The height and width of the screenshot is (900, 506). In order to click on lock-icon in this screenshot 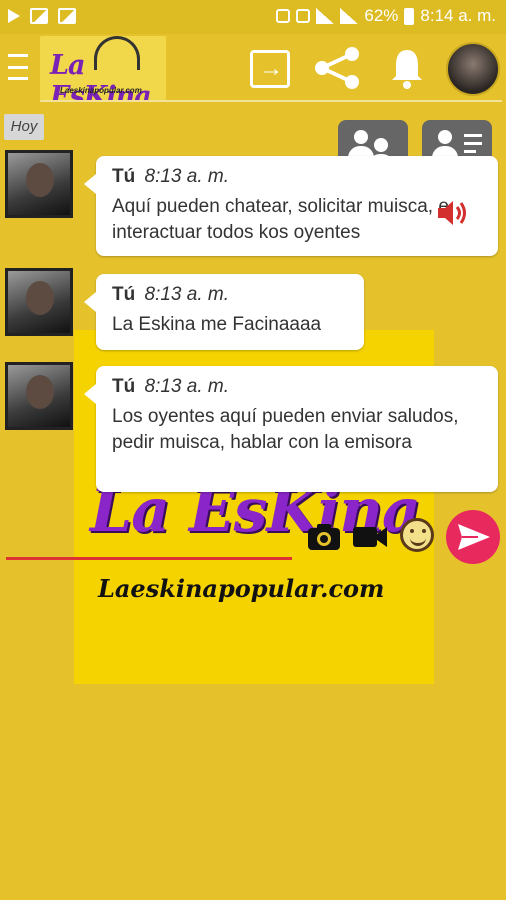, I will do `click(283, 16)`.